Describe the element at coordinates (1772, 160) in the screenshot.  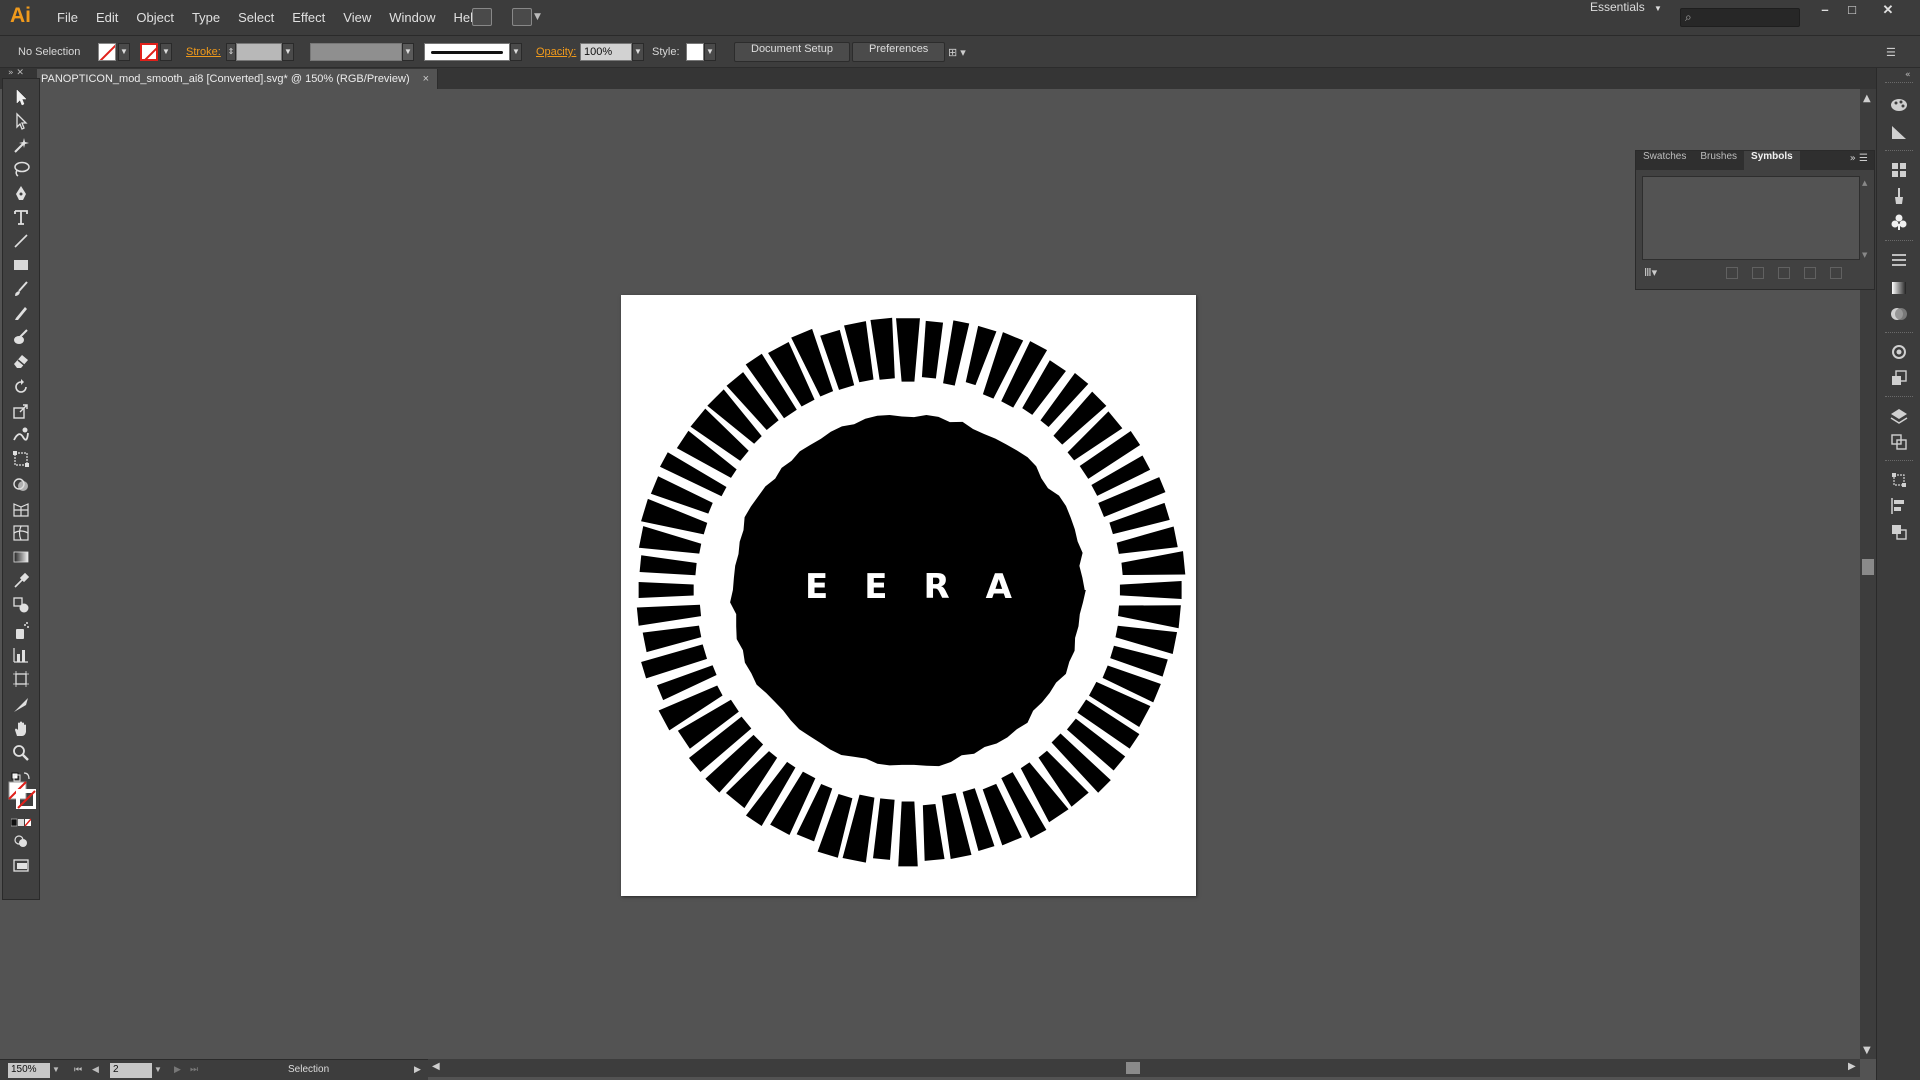
I see `tab-symbols: Symbols` at that location.